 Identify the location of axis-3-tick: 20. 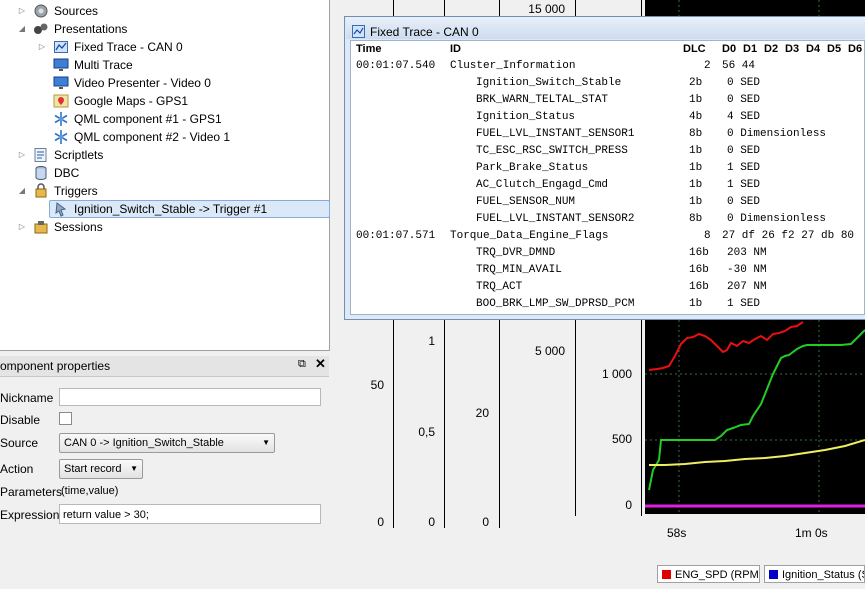
(482, 413).